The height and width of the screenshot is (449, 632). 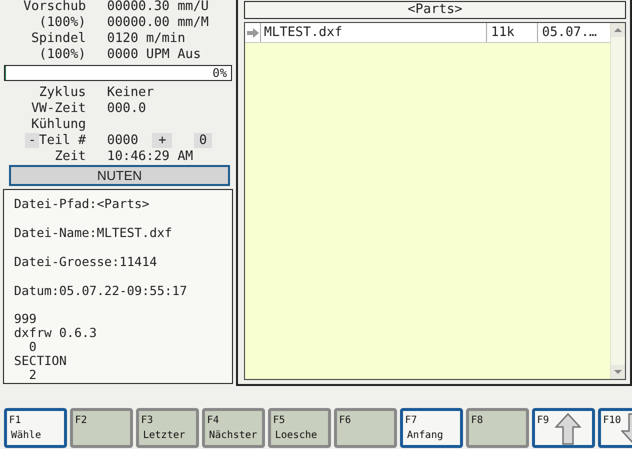 What do you see at coordinates (86, 262) in the screenshot?
I see `info-line: Datei-Groesse:11414` at bounding box center [86, 262].